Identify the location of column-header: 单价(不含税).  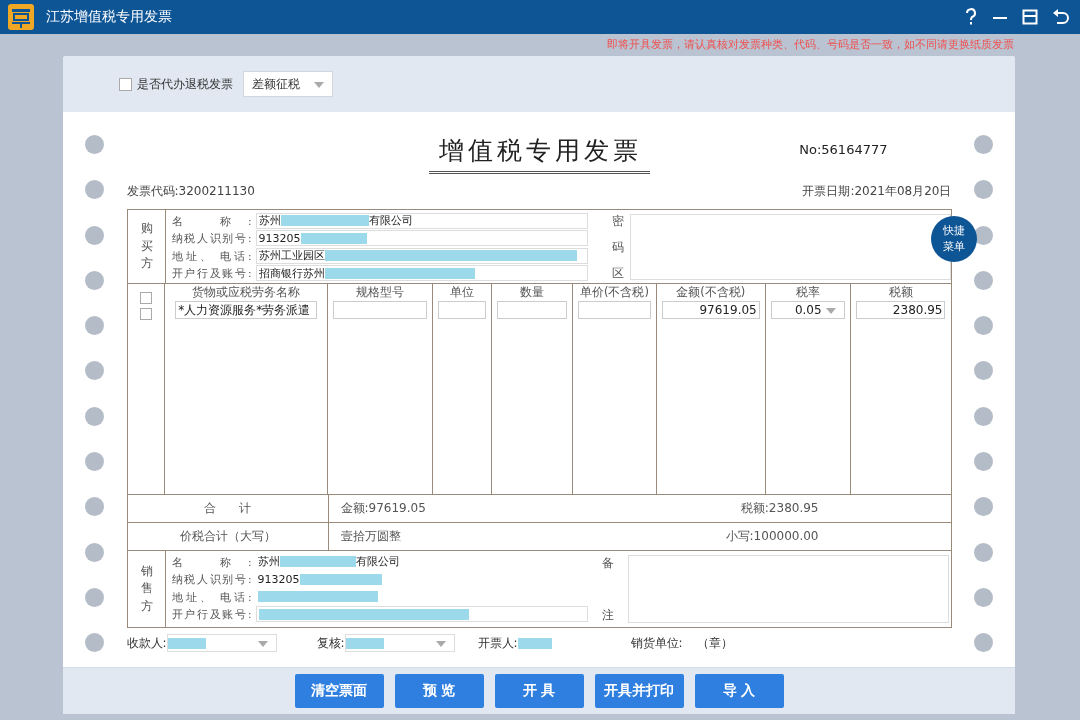
(614, 292).